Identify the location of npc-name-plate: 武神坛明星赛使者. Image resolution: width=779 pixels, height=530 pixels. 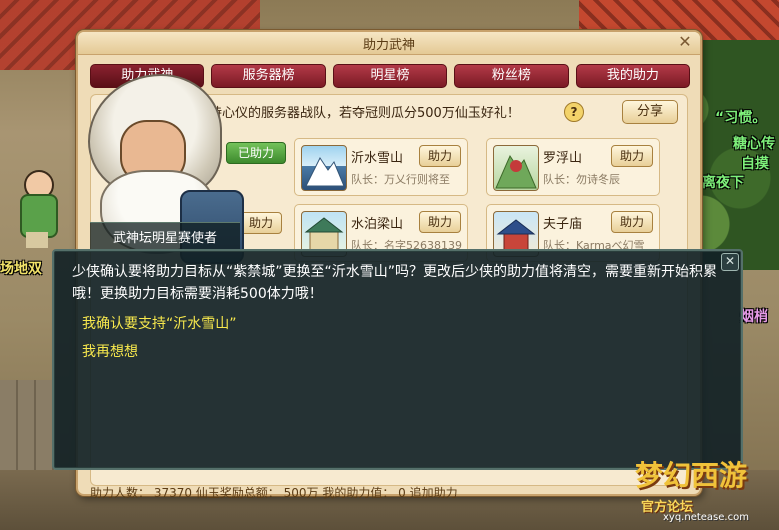
(165, 235).